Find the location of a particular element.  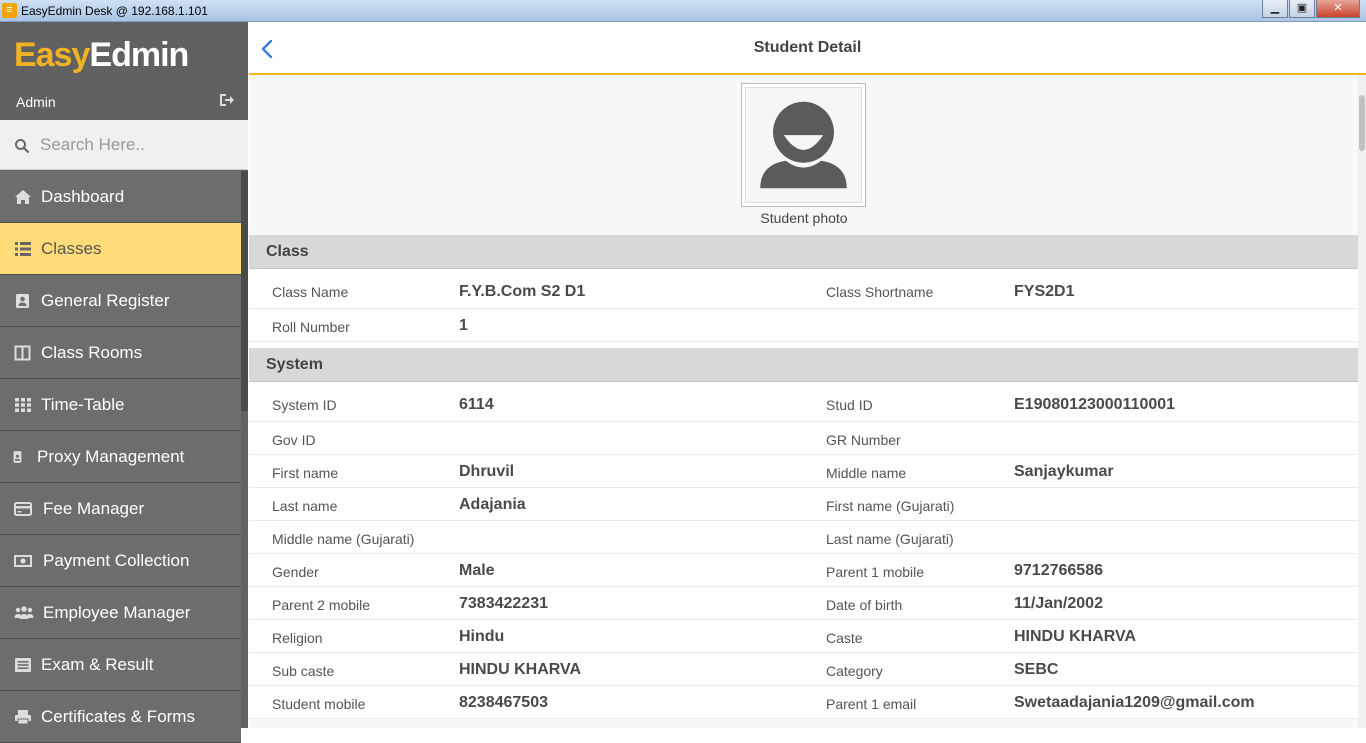

field-value: Adajania is located at coordinates (492, 504).